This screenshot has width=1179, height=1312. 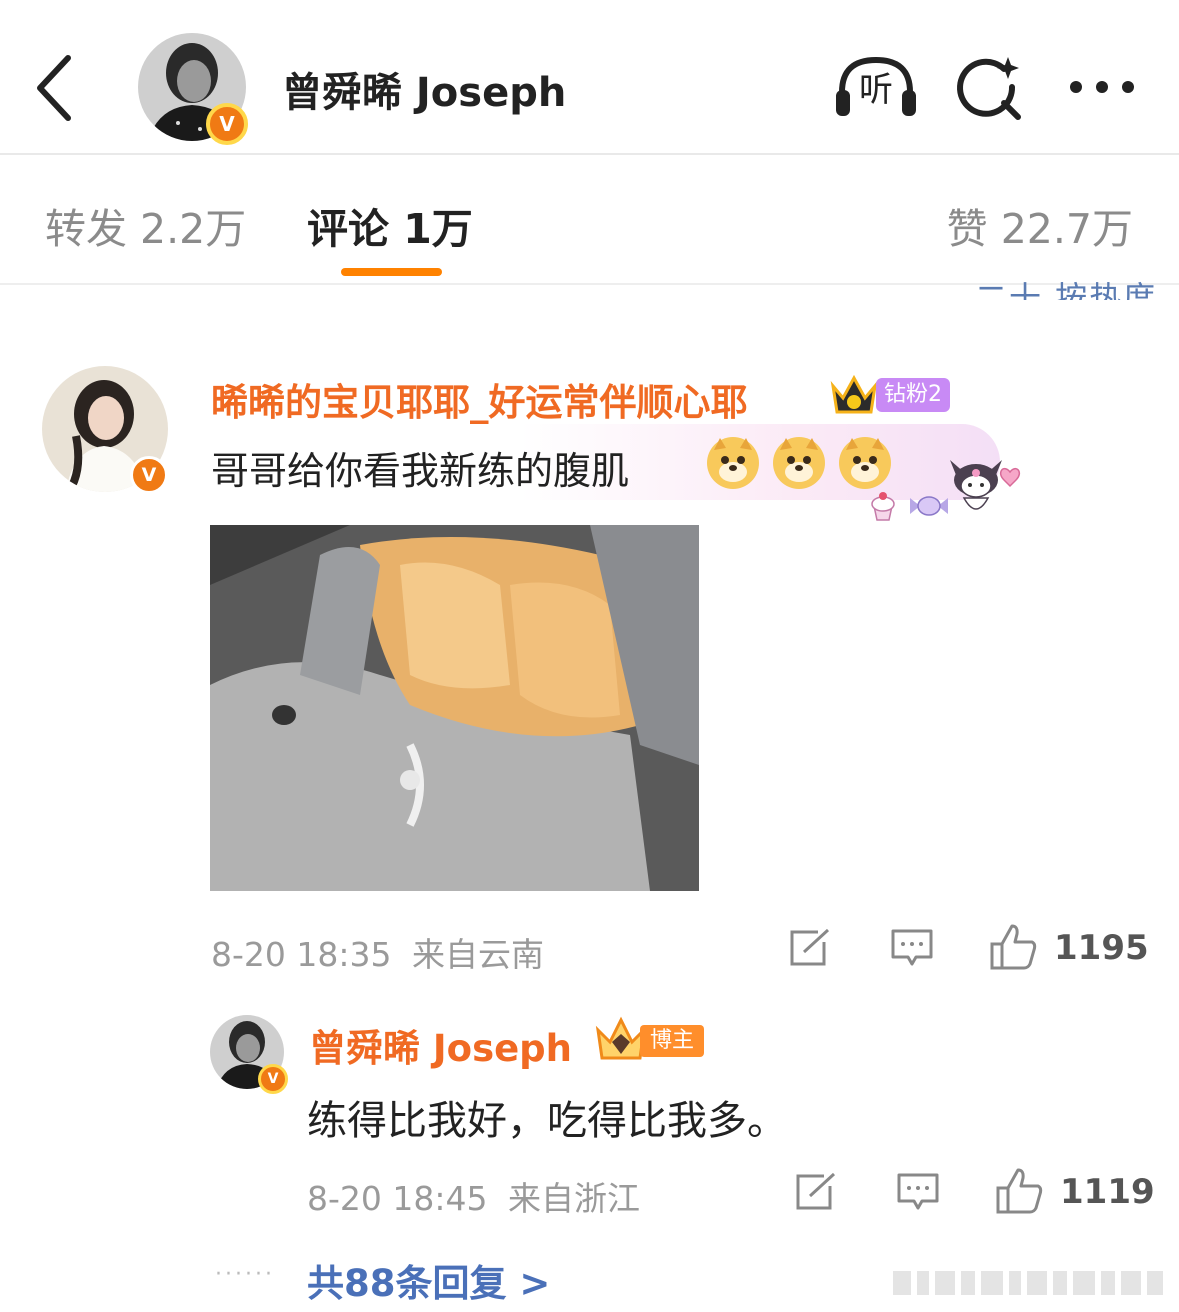 What do you see at coordinates (397, 1198) in the screenshot?
I see `reply-timestamp: 8-20 18:45` at bounding box center [397, 1198].